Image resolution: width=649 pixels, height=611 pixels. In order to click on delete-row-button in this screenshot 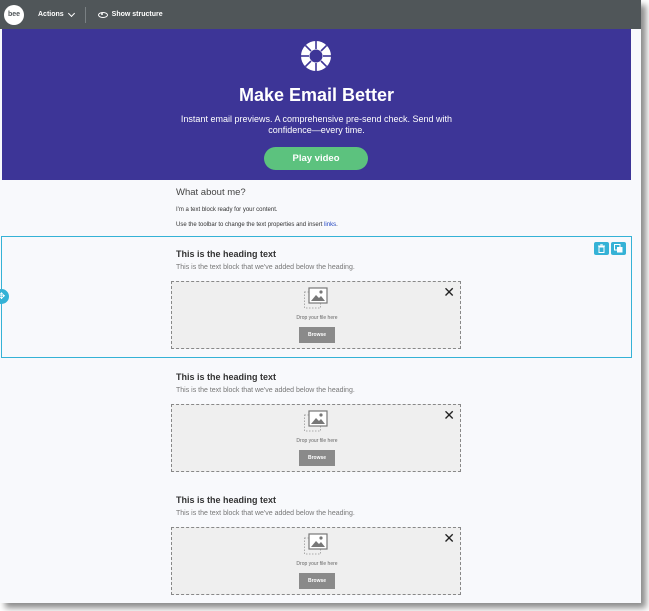, I will do `click(601, 248)`.